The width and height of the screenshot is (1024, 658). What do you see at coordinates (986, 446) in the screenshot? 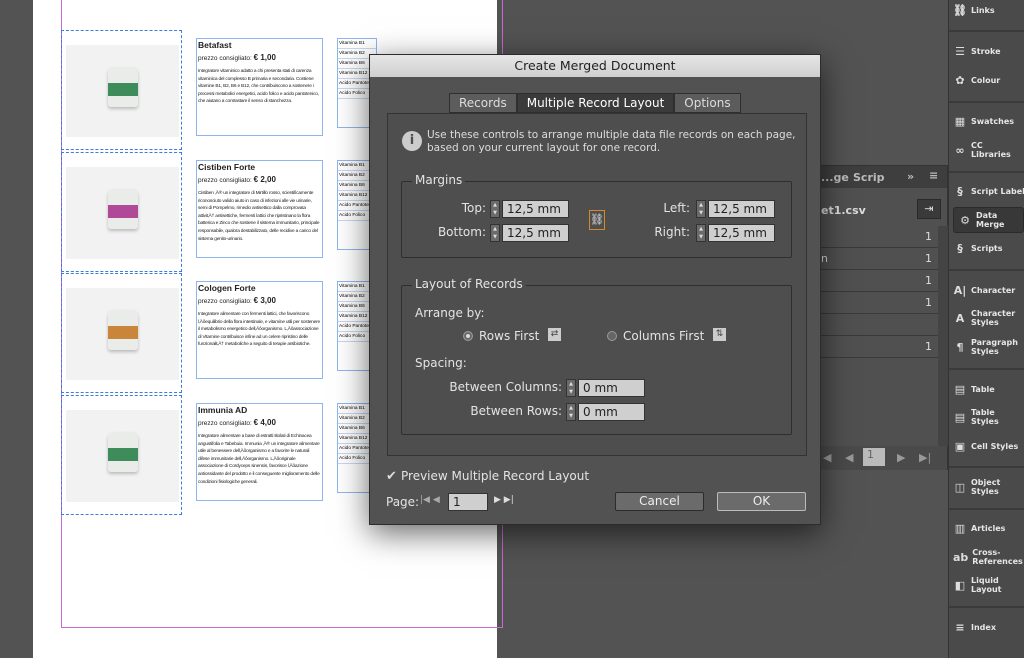
I see `panel-item-cell-styles: ▣ Cell Styles` at bounding box center [986, 446].